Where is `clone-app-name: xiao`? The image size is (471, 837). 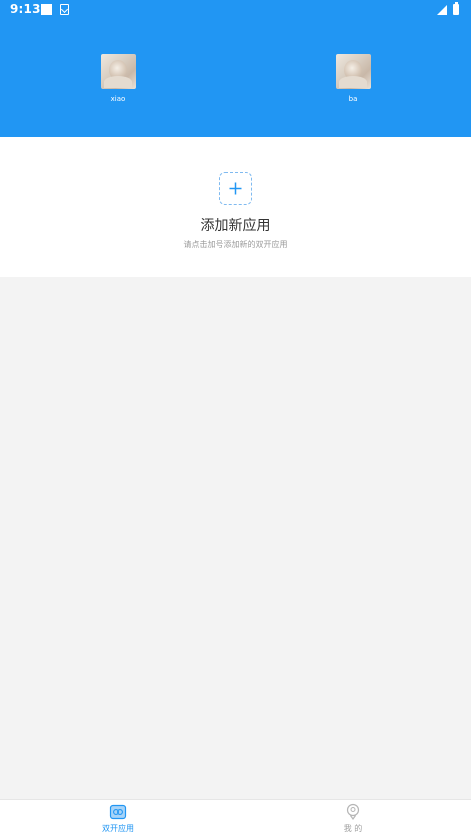 clone-app-name: xiao is located at coordinates (118, 99).